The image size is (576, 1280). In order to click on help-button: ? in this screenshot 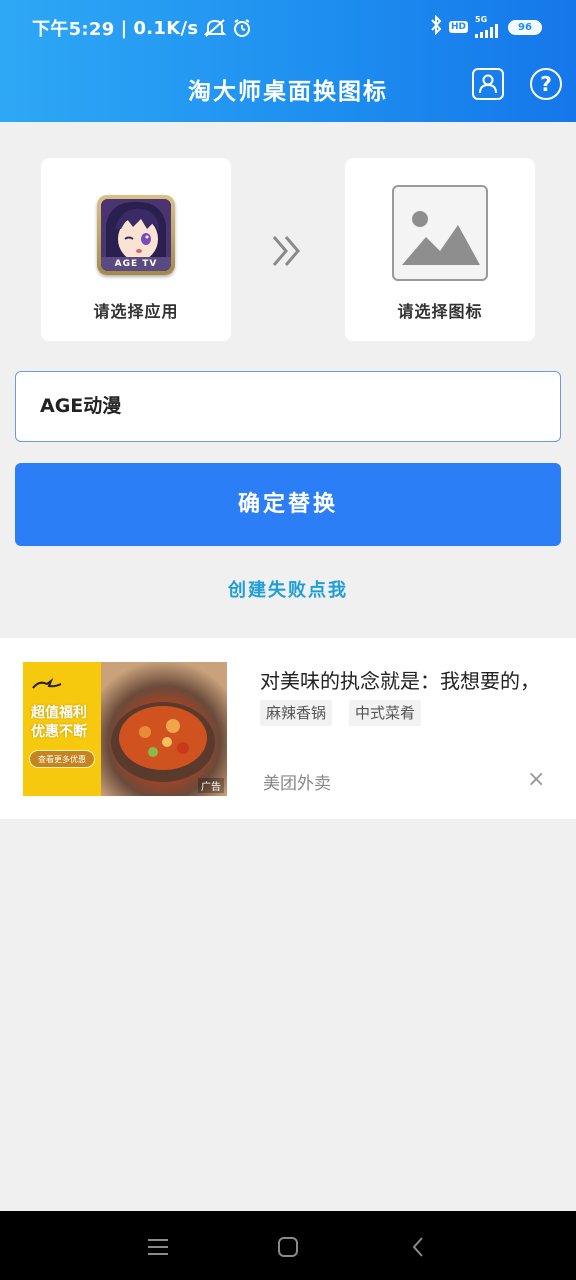, I will do `click(546, 84)`.